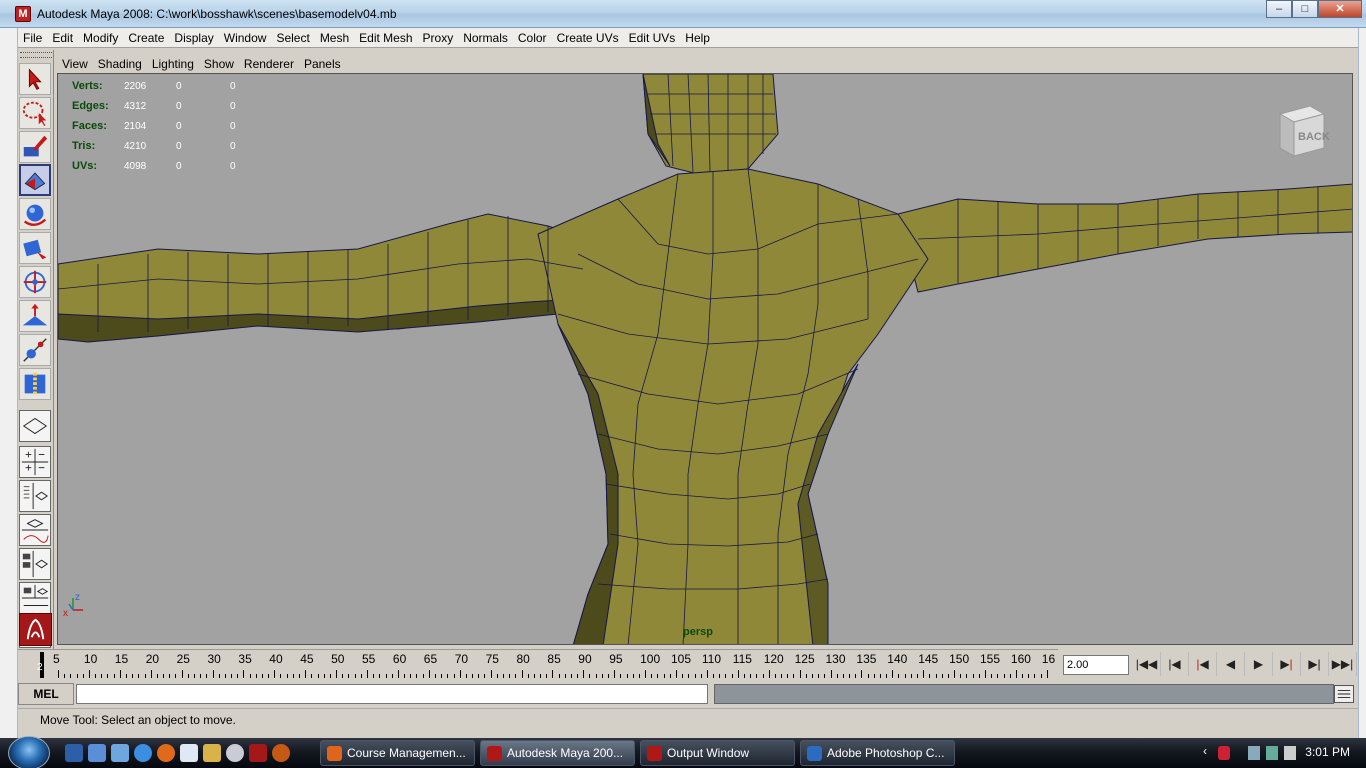  What do you see at coordinates (65, 613) in the screenshot?
I see `axis-label-x: x` at bounding box center [65, 613].